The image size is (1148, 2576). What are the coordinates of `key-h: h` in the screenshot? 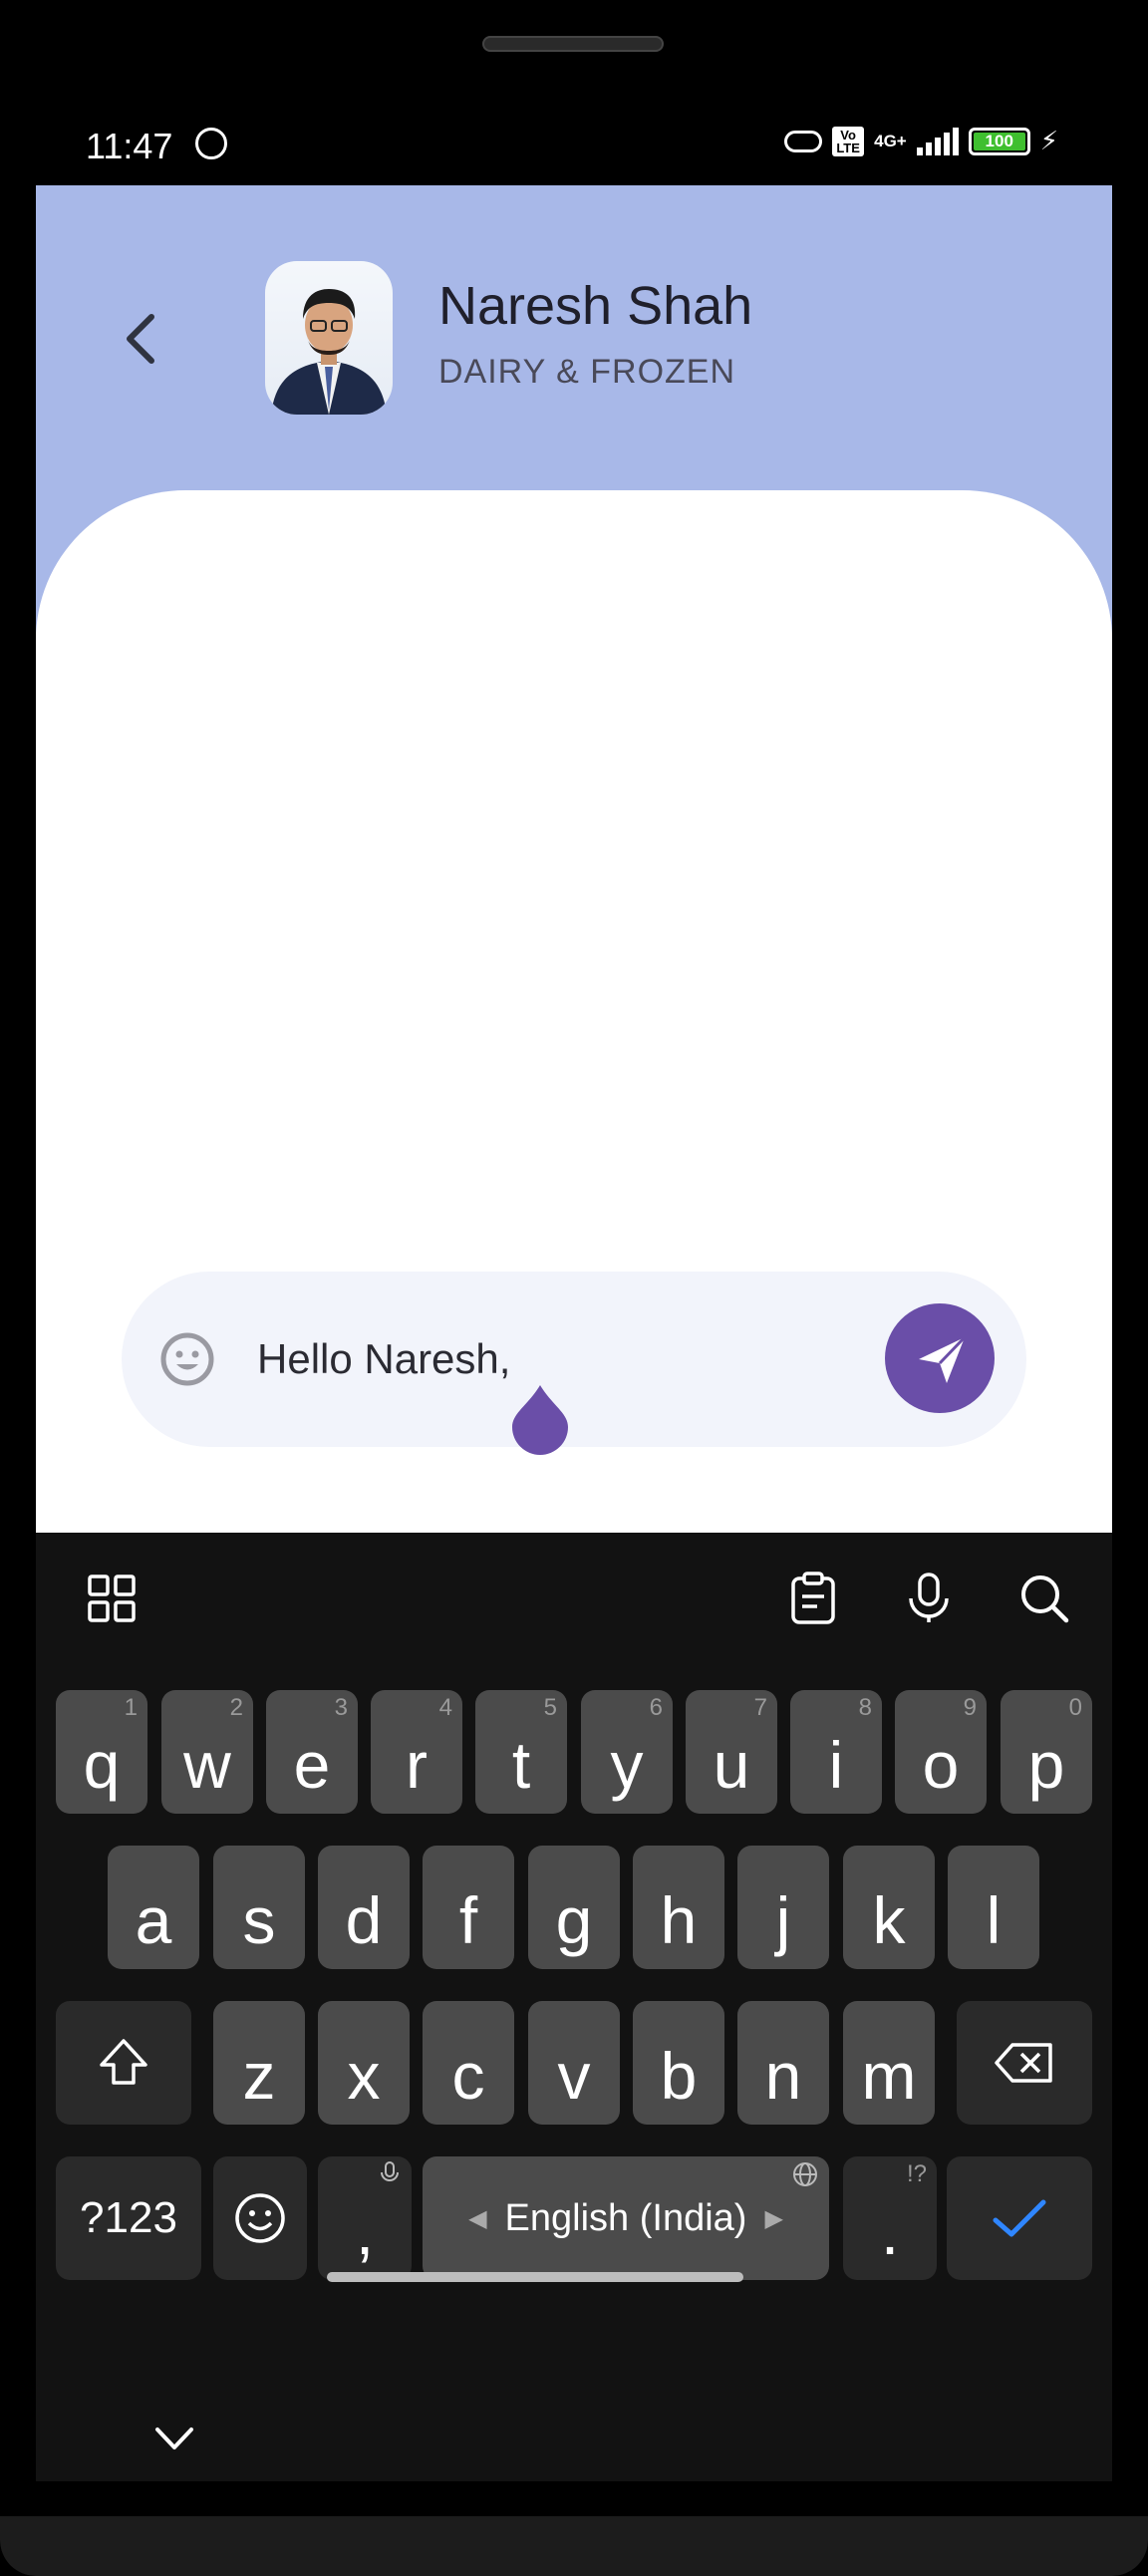 It's located at (678, 1907).